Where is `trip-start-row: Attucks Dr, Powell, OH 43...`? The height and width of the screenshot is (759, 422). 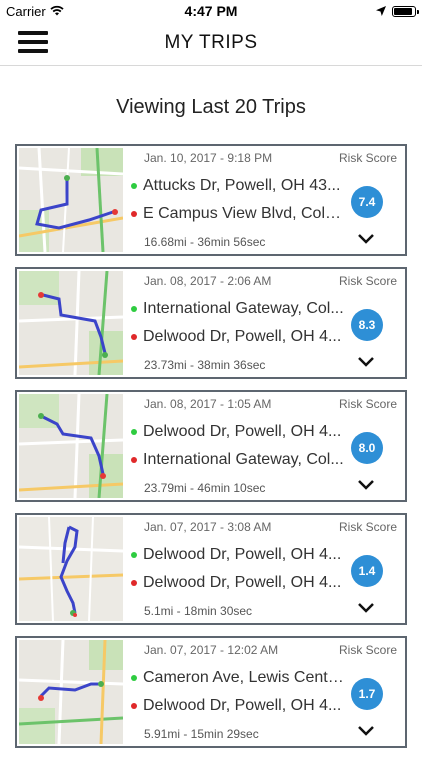
trip-start-row: Attucks Dr, Powell, OH 43... is located at coordinates (238, 186).